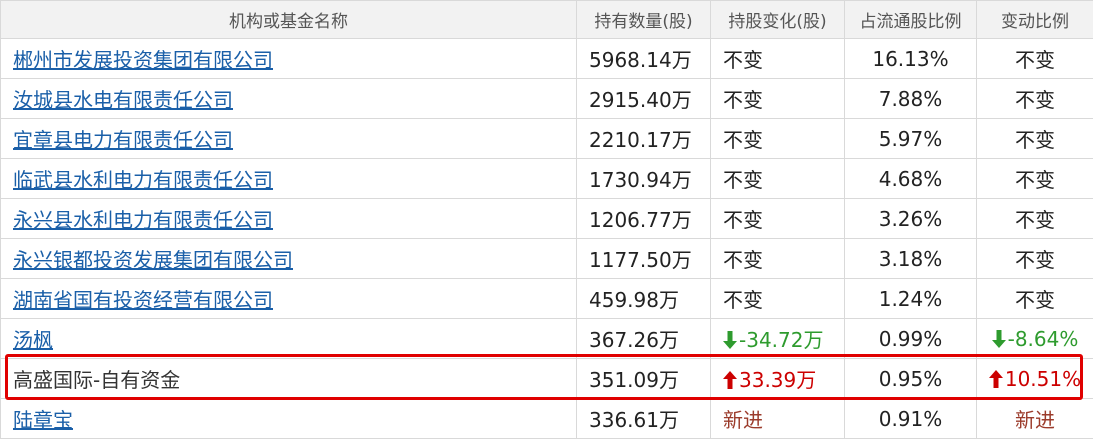 The height and width of the screenshot is (439, 1093). What do you see at coordinates (911, 59) in the screenshot?
I see `cell-float-pct: 16.13%` at bounding box center [911, 59].